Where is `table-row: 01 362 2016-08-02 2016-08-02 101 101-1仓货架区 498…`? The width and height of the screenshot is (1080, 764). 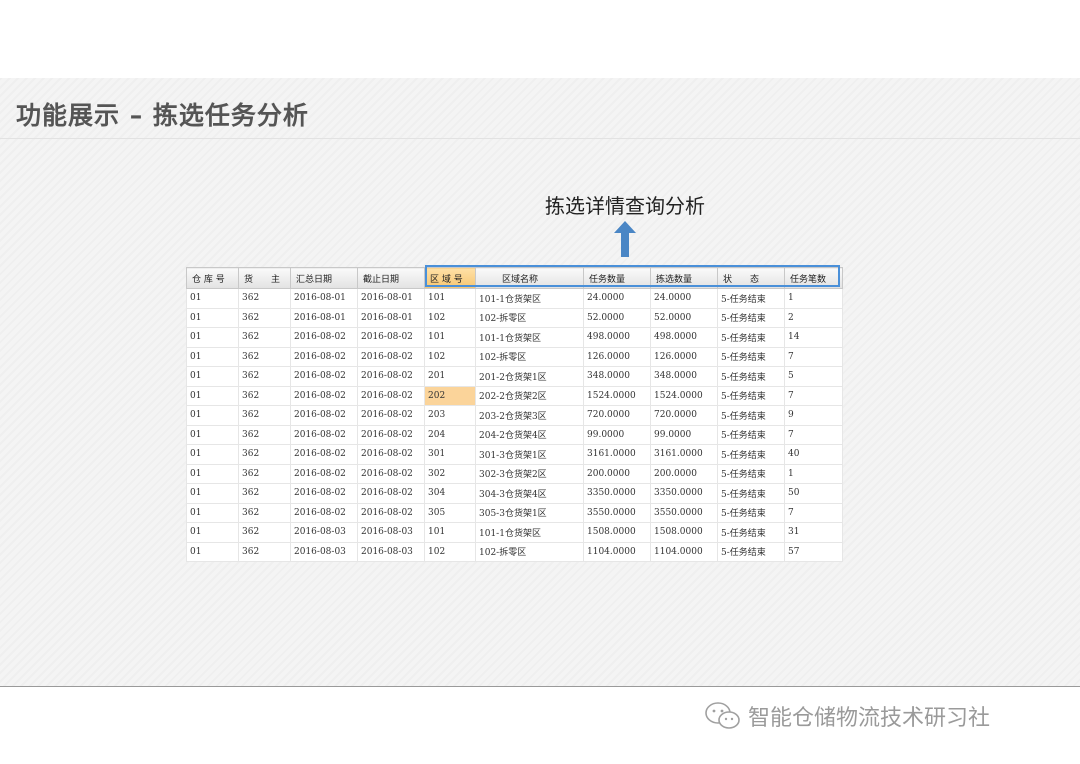
table-row: 01 362 2016-08-02 2016-08-02 101 101-1仓货架区 498… is located at coordinates (514, 337).